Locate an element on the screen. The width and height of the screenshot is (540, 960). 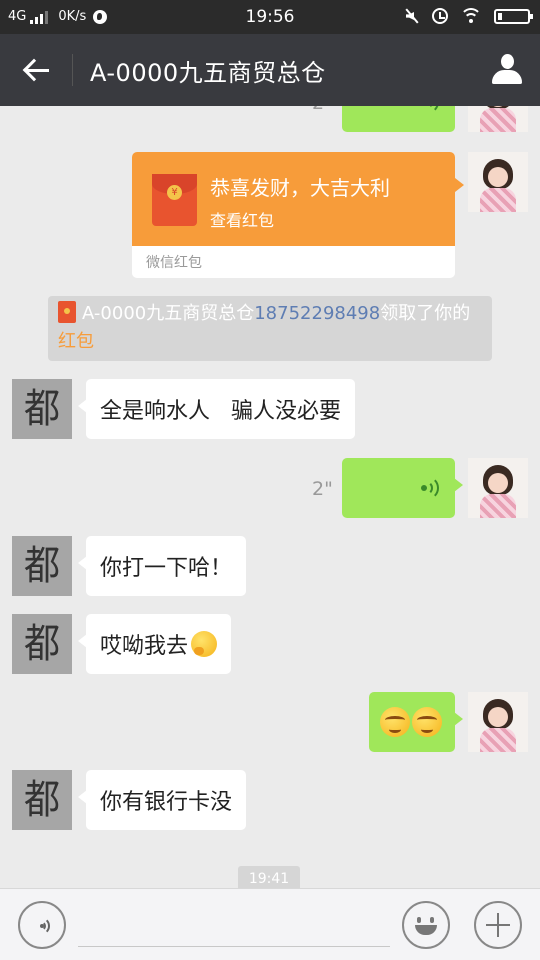
header-divider is located at coordinates (72, 70).